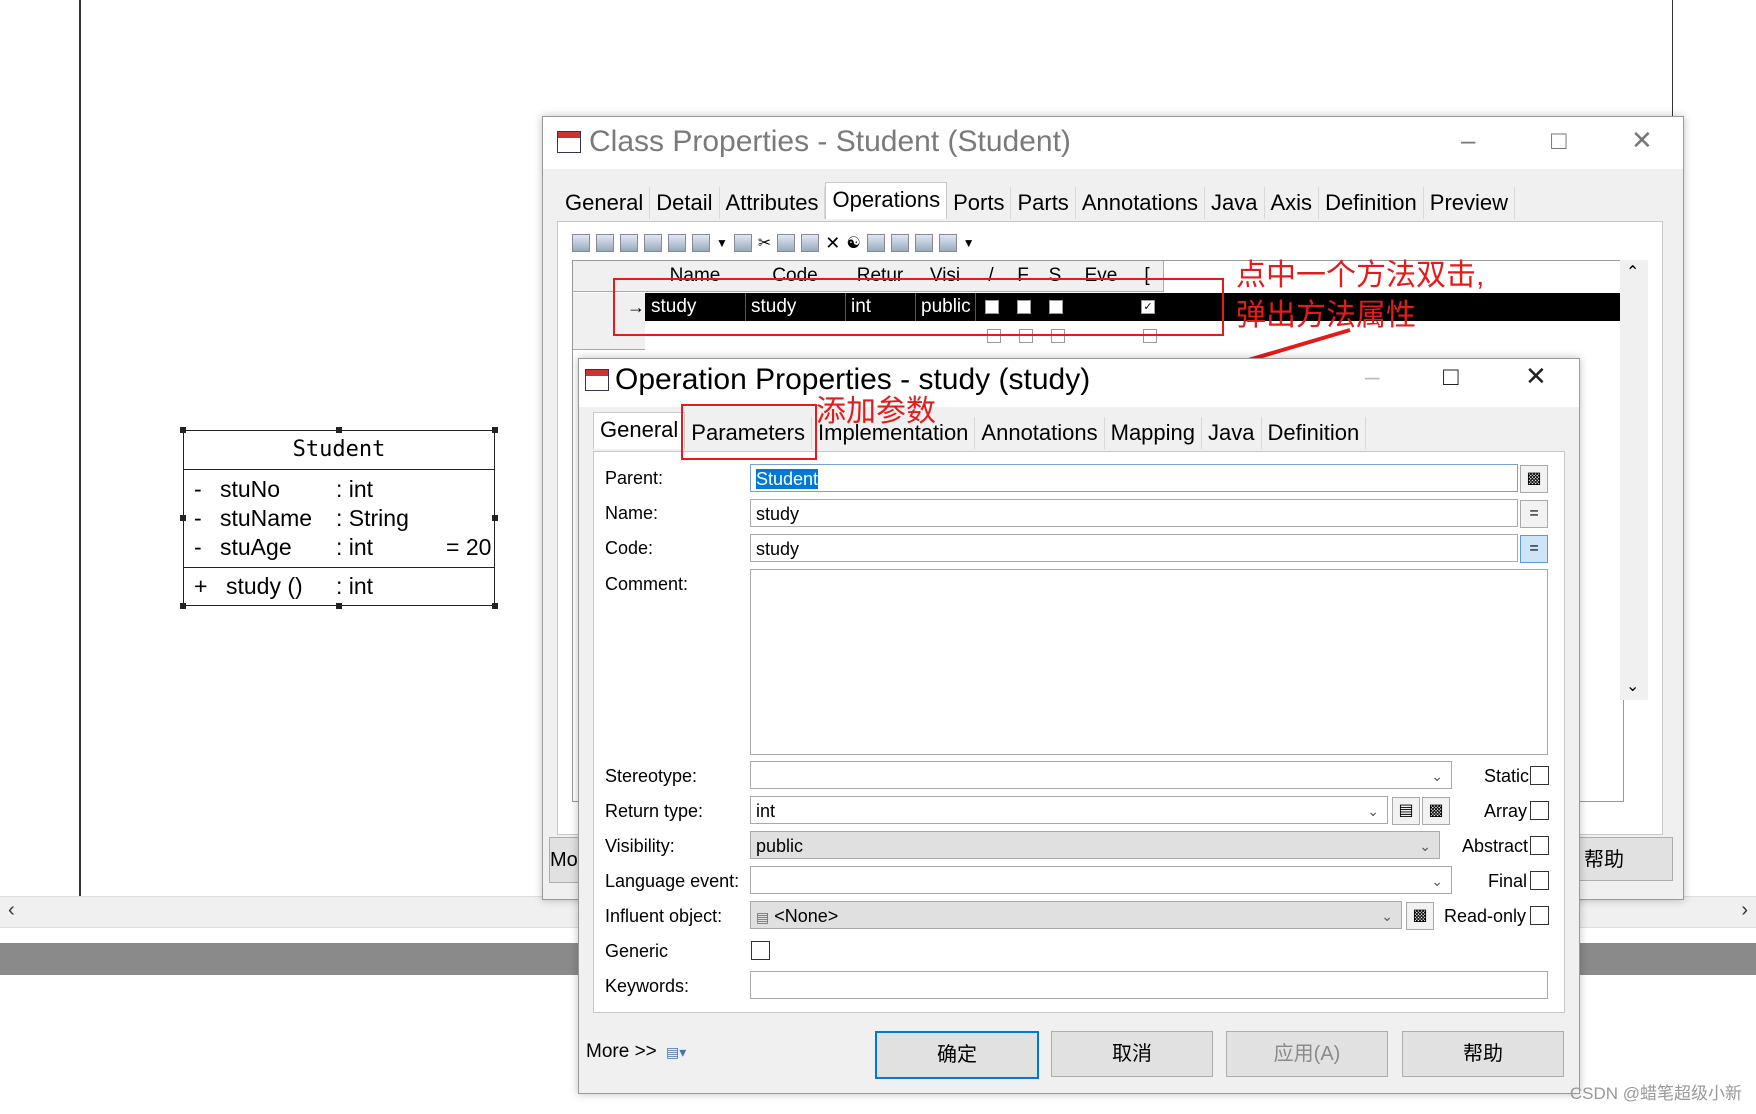 This screenshot has width=1756, height=1114. I want to click on scroll-down-icon: ⌄, so click(1632, 686).